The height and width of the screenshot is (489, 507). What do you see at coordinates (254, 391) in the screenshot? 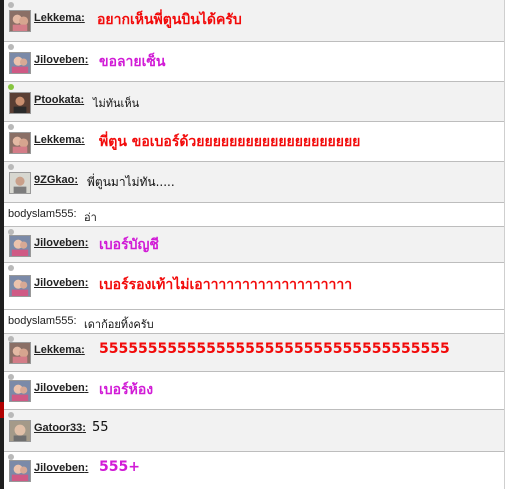
I see `chat-message: Jiloveben: เบอร์ห้อง` at bounding box center [254, 391].